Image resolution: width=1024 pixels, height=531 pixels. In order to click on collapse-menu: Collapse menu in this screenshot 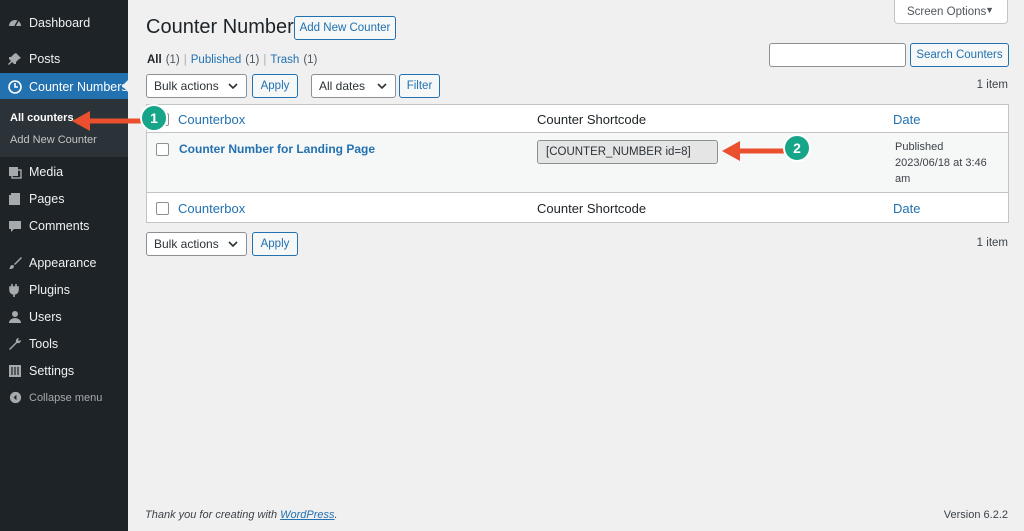, I will do `click(64, 397)`.